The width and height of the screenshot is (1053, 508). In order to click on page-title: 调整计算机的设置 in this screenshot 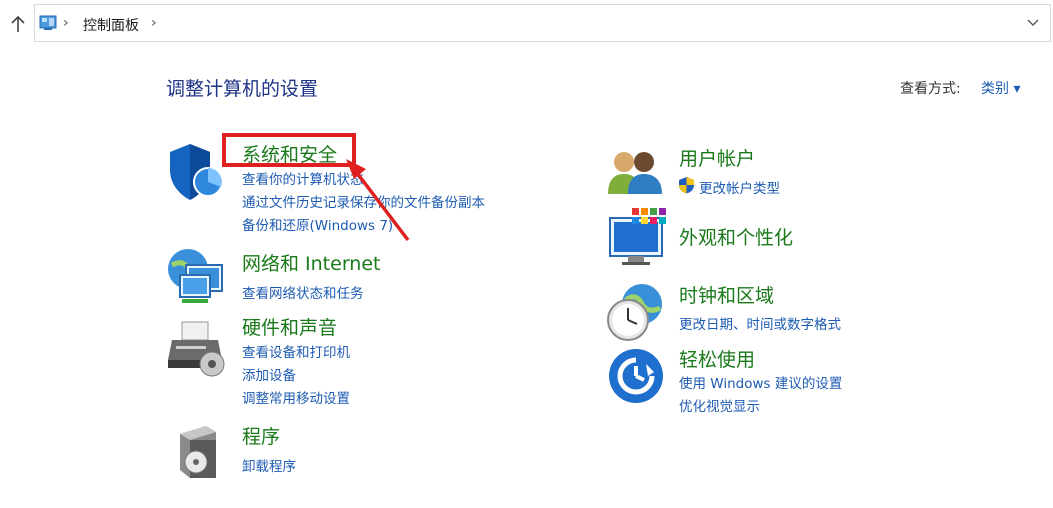, I will do `click(242, 89)`.